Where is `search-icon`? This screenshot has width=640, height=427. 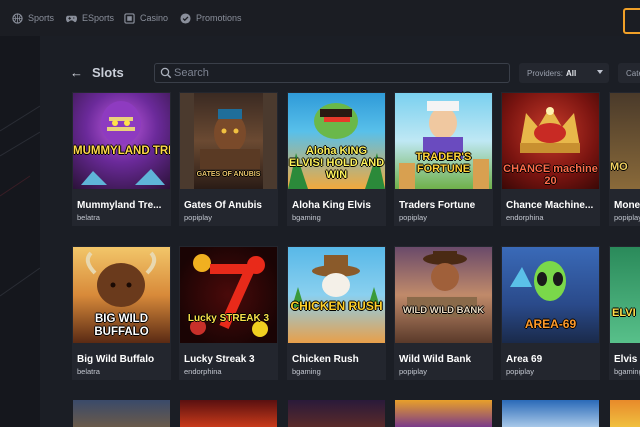
search-icon is located at coordinates (166, 73).